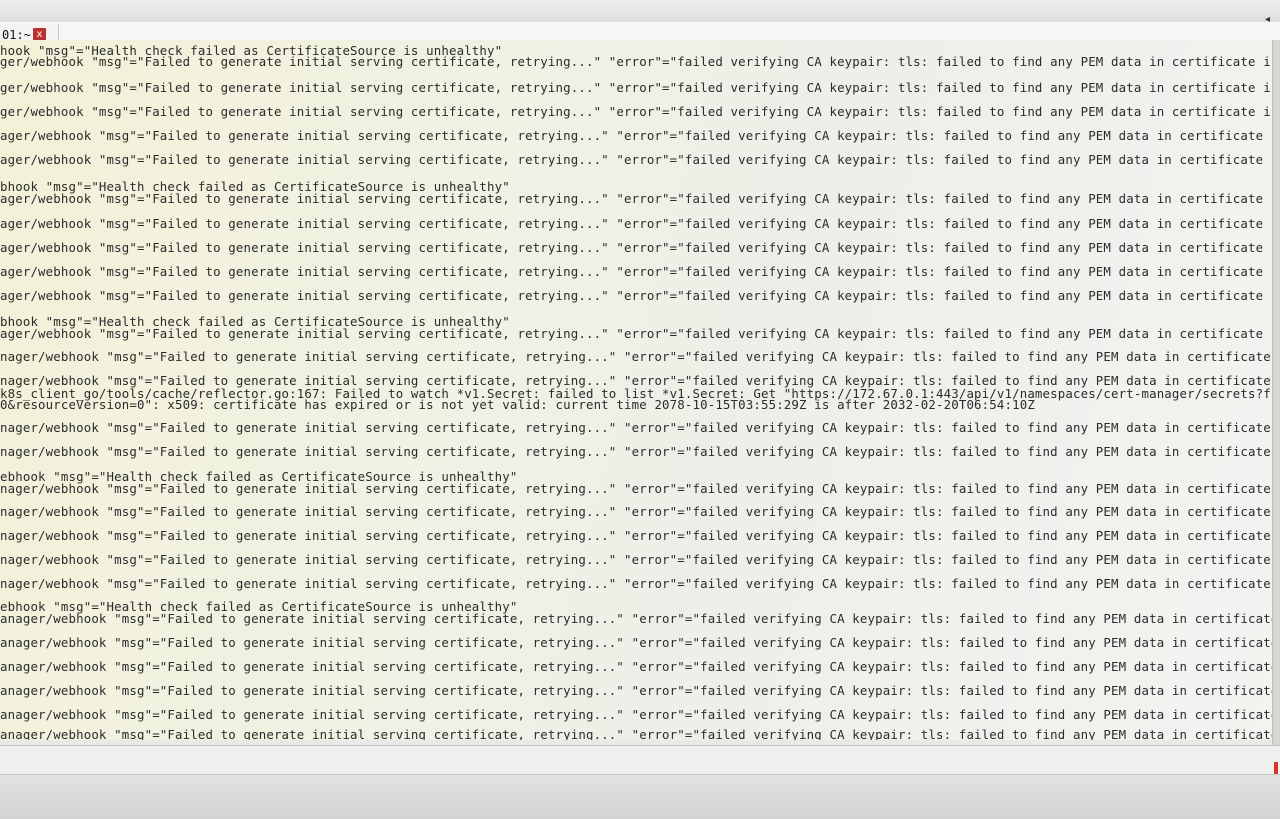  What do you see at coordinates (1267, 19) in the screenshot?
I see `scroll-left-icon: ◂` at bounding box center [1267, 19].